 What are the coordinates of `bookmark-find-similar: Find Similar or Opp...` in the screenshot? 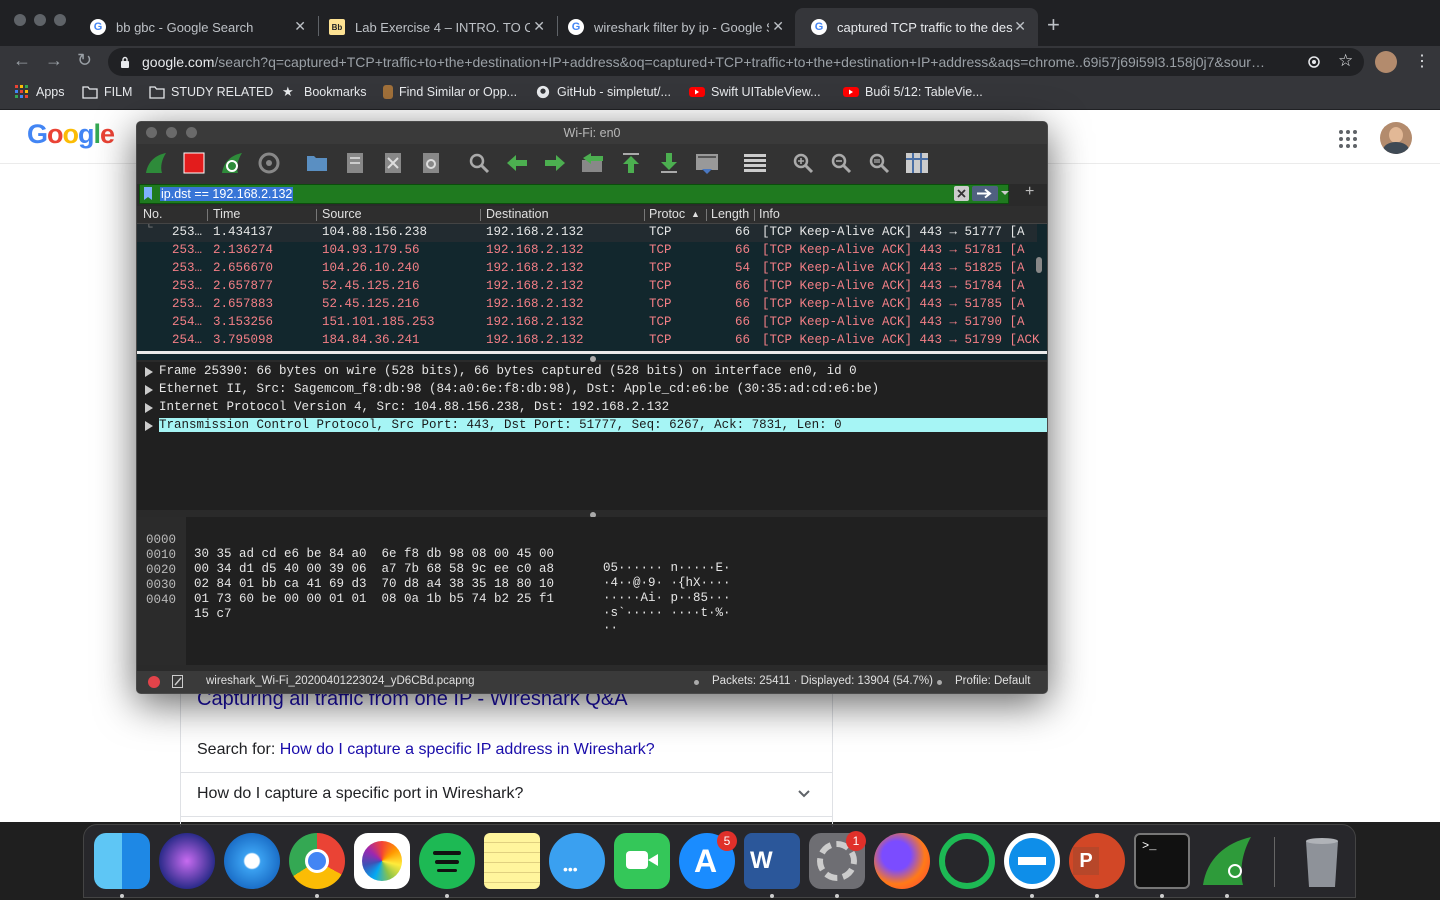 It's located at (450, 92).